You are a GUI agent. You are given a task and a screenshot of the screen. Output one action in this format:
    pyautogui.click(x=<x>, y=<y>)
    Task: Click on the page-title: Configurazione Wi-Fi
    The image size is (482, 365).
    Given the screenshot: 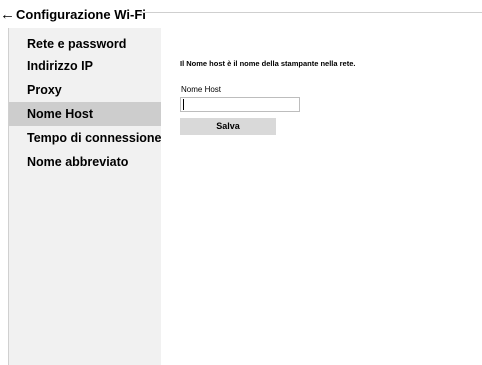 What is the action you would take?
    pyautogui.click(x=81, y=14)
    